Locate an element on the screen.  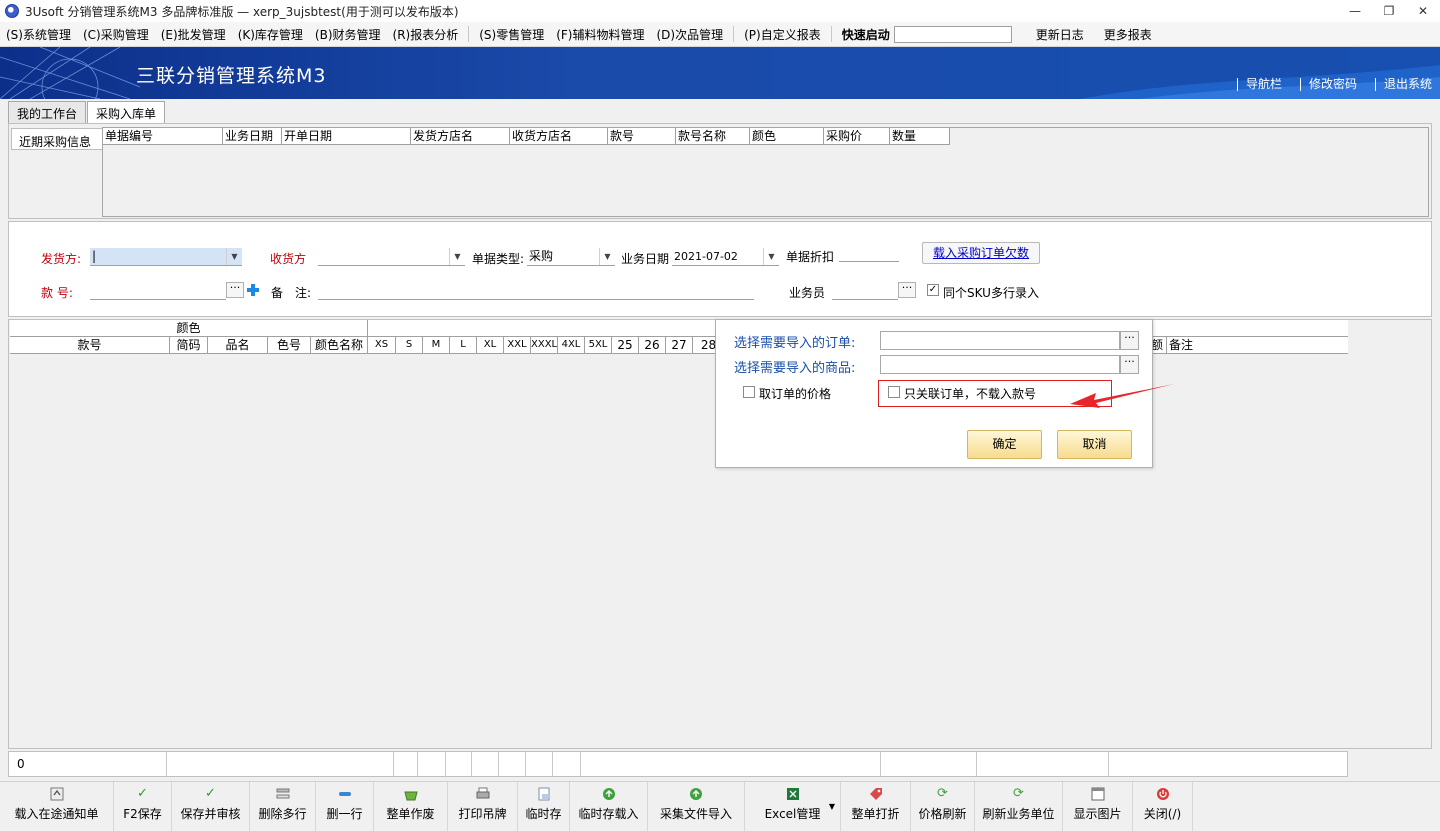
col-style-no: 款号 is located at coordinates (642, 136).